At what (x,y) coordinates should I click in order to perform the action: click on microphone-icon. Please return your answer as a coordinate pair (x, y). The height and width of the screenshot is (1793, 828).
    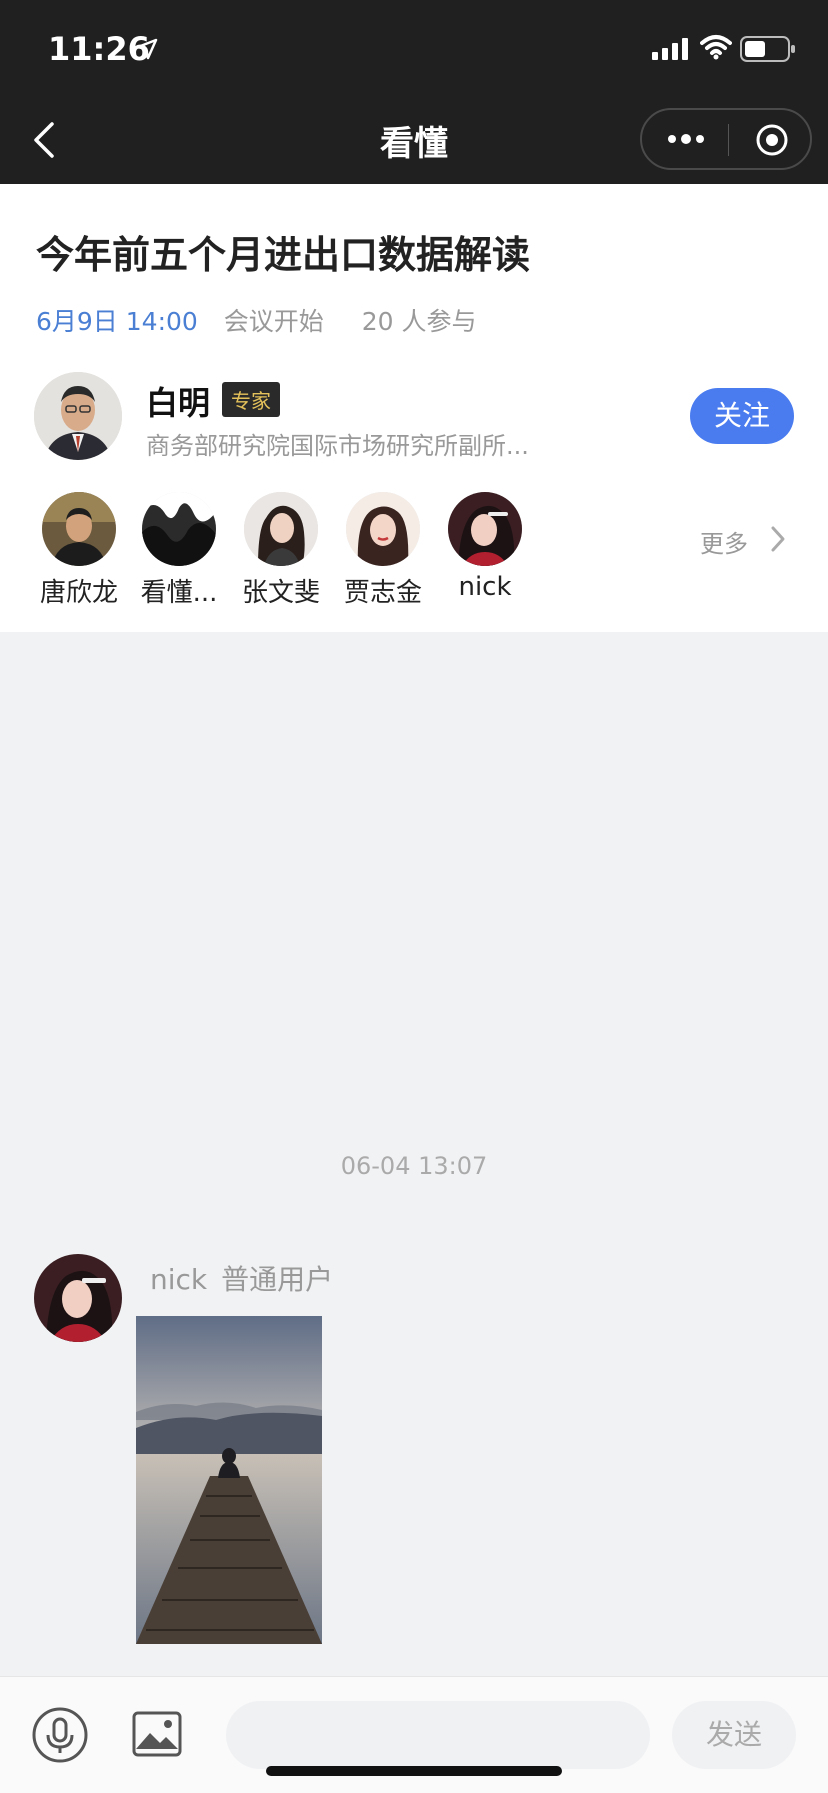
    Looking at the image, I should click on (60, 1735).